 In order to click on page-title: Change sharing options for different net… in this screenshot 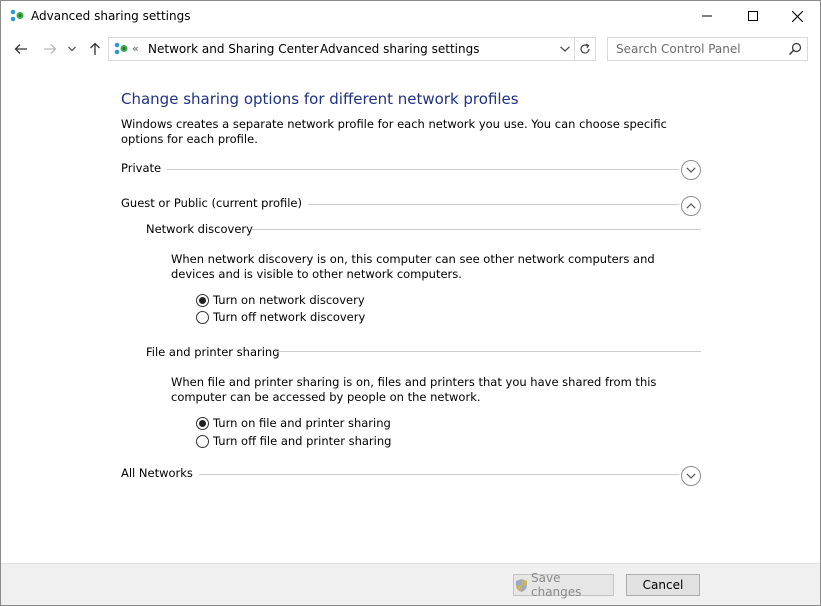, I will do `click(320, 99)`.